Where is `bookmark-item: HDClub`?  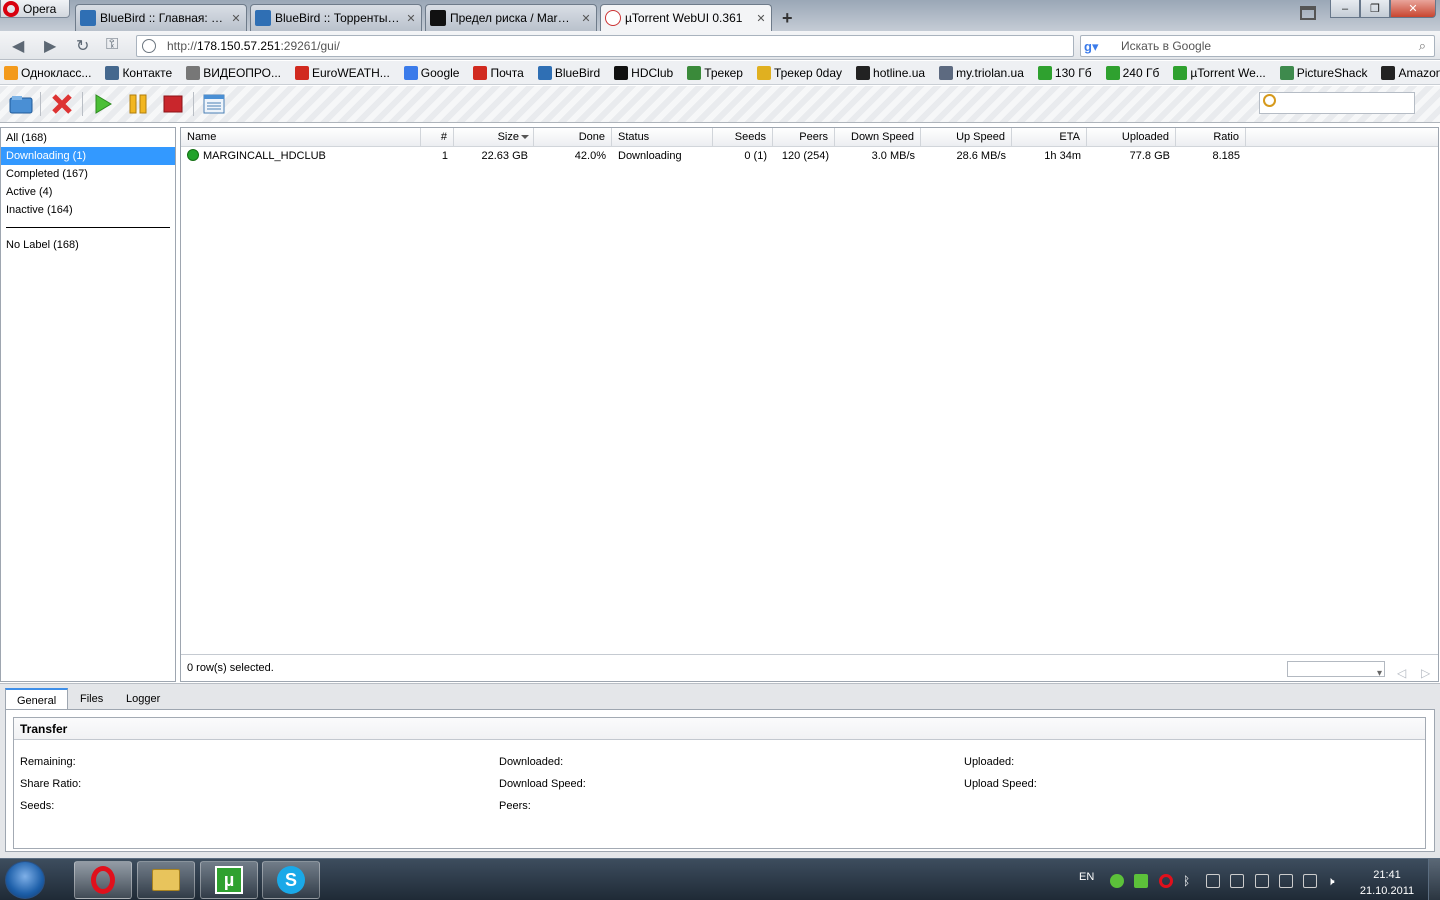
bookmark-item: HDClub is located at coordinates (644, 72).